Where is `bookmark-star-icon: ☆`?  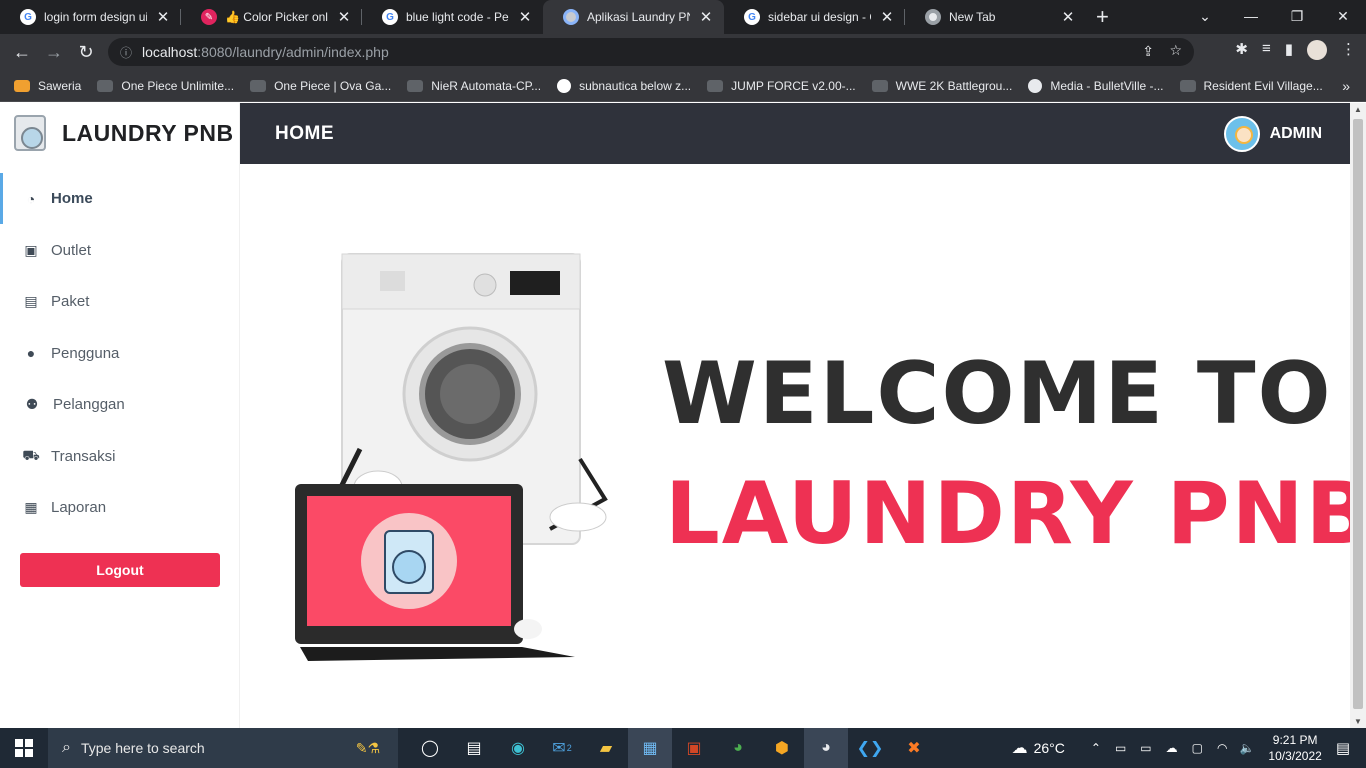
bookmark-star-icon: ☆ is located at coordinates (1175, 50).